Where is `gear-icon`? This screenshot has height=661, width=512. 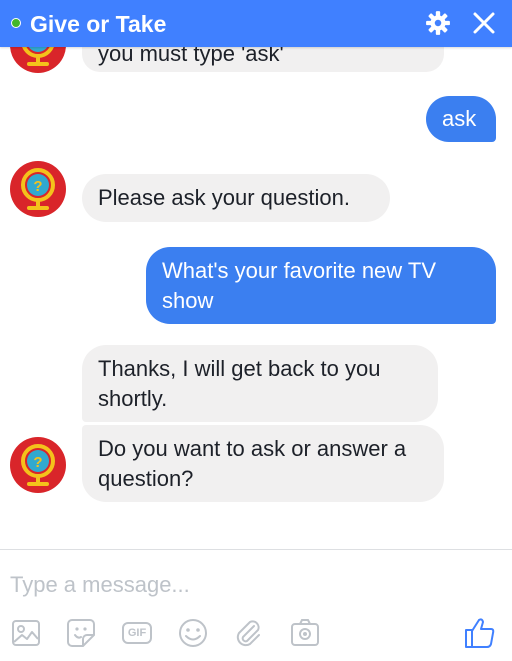
gear-icon is located at coordinates (438, 23).